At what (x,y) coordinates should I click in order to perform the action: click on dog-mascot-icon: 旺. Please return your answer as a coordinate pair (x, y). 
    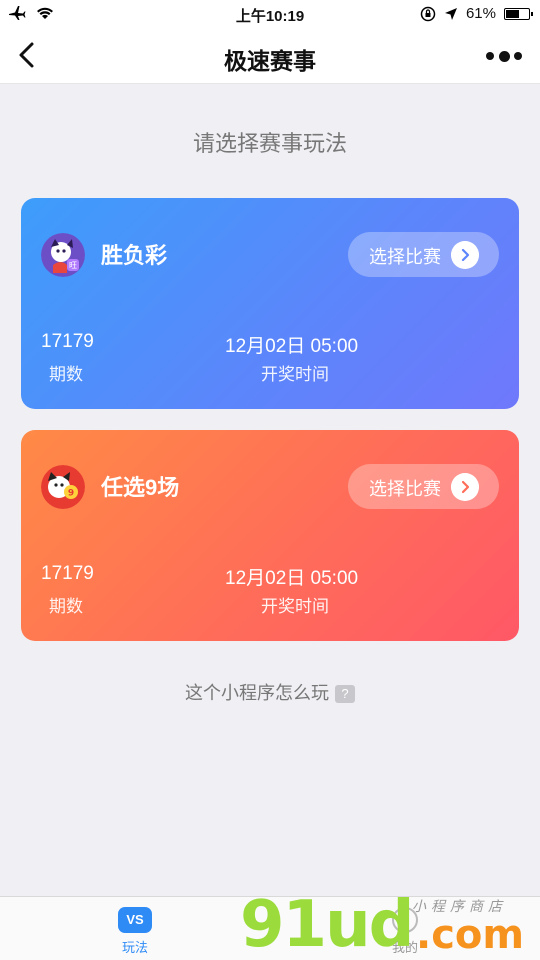
    Looking at the image, I should click on (63, 255).